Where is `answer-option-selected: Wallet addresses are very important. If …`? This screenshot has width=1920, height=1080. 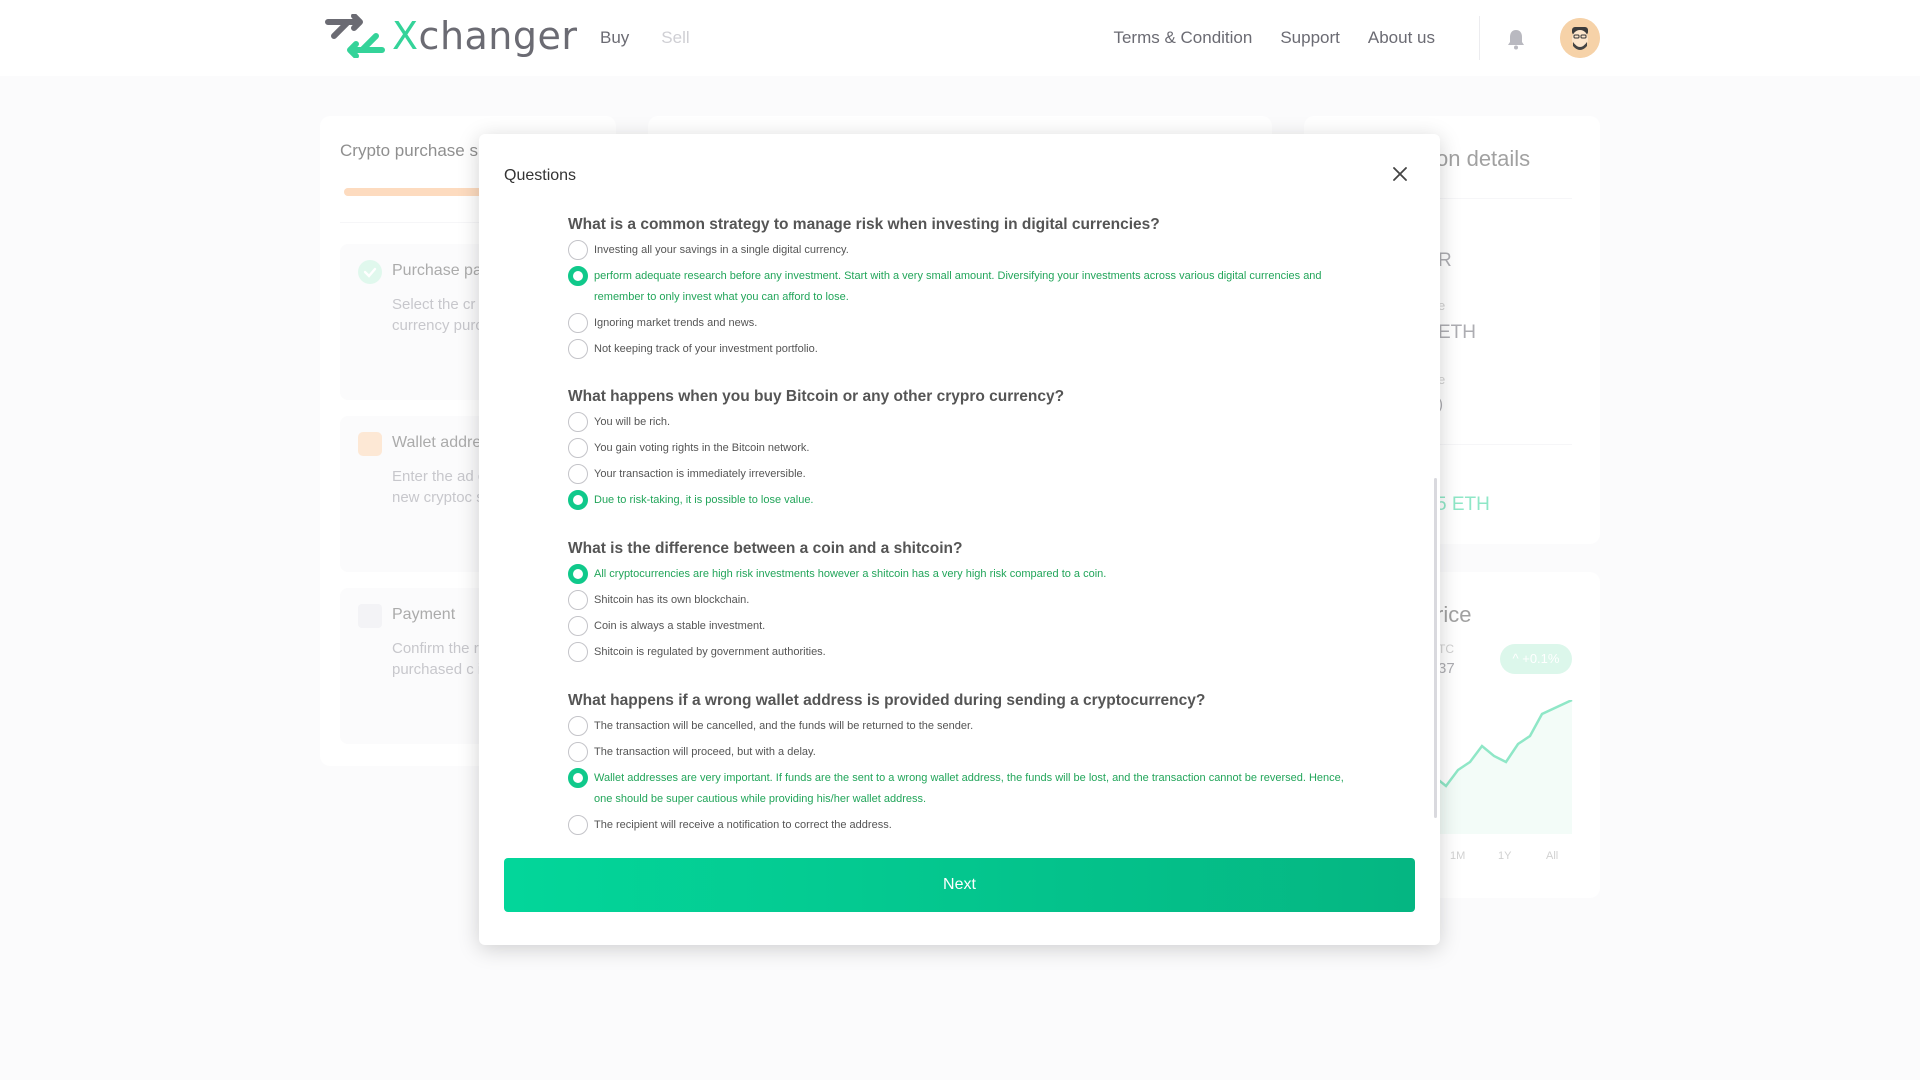 answer-option-selected: Wallet addresses are very important. If … is located at coordinates (958, 789).